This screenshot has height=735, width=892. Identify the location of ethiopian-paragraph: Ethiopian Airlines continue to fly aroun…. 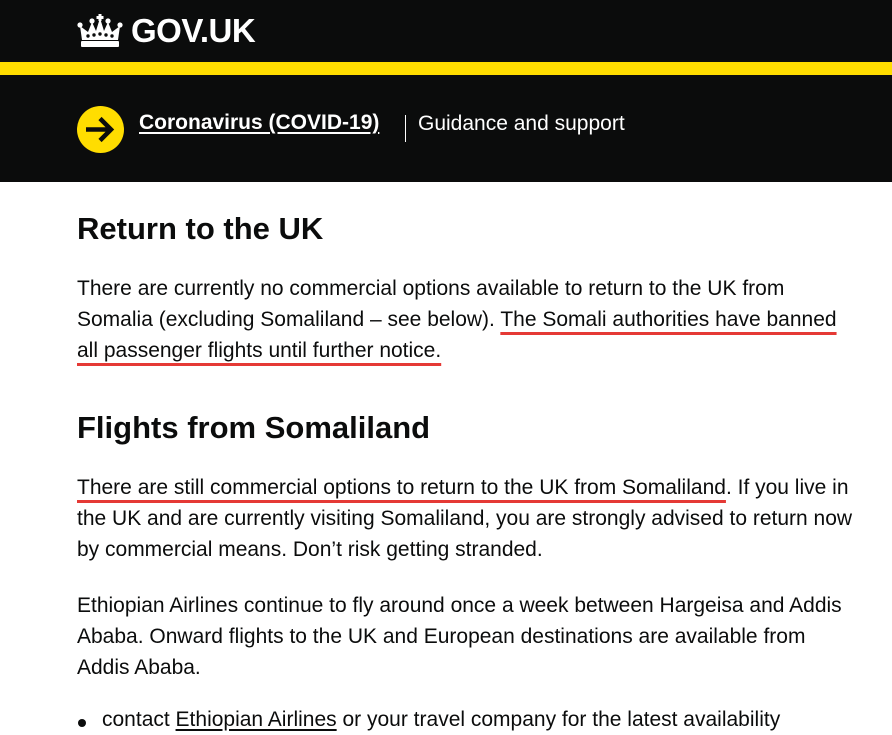
(459, 636).